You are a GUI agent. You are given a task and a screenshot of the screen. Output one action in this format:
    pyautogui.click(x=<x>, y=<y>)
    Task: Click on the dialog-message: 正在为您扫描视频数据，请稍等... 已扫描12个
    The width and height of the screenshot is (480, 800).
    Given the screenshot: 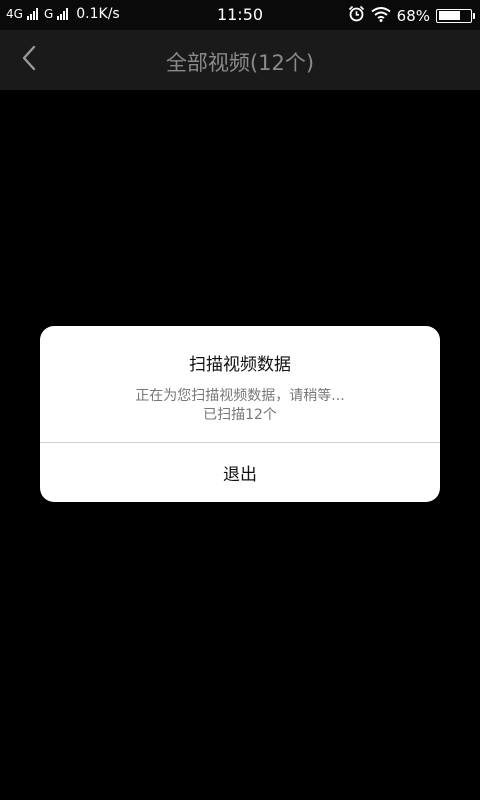 What is the action you would take?
    pyautogui.click(x=240, y=406)
    